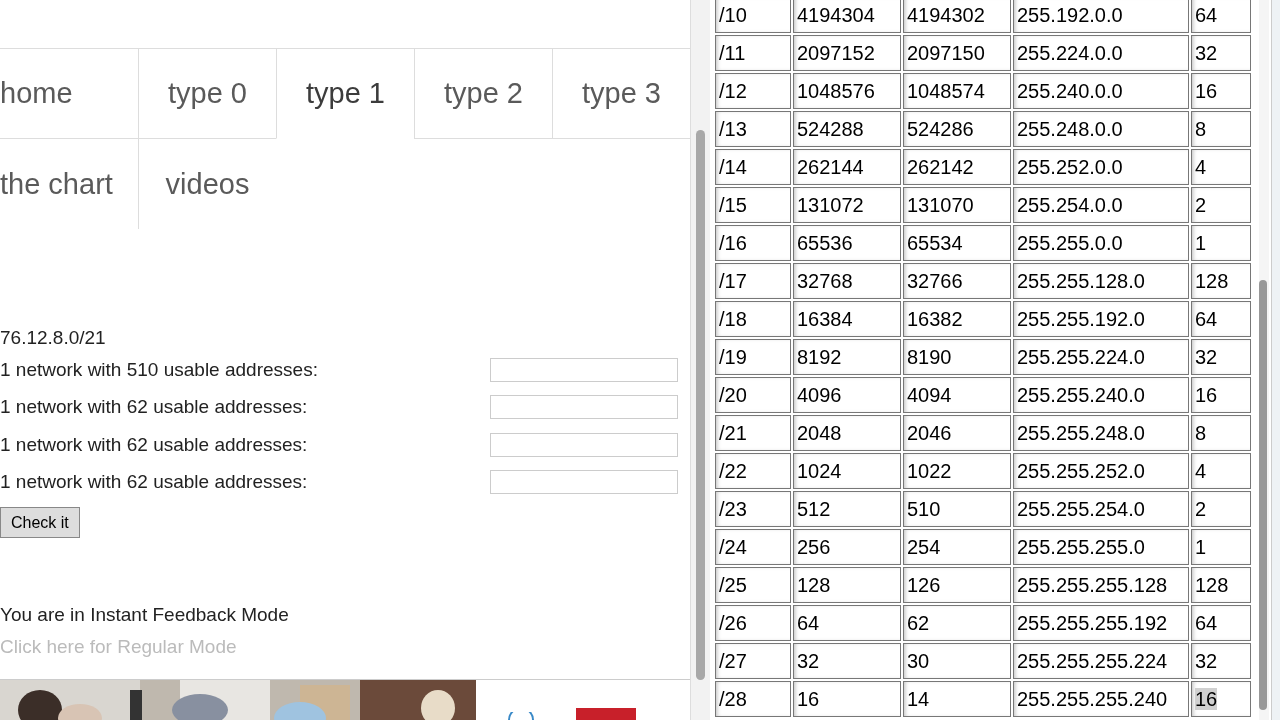 This screenshot has width=1280, height=720. What do you see at coordinates (957, 167) in the screenshot?
I see `table-cell: 262142` at bounding box center [957, 167].